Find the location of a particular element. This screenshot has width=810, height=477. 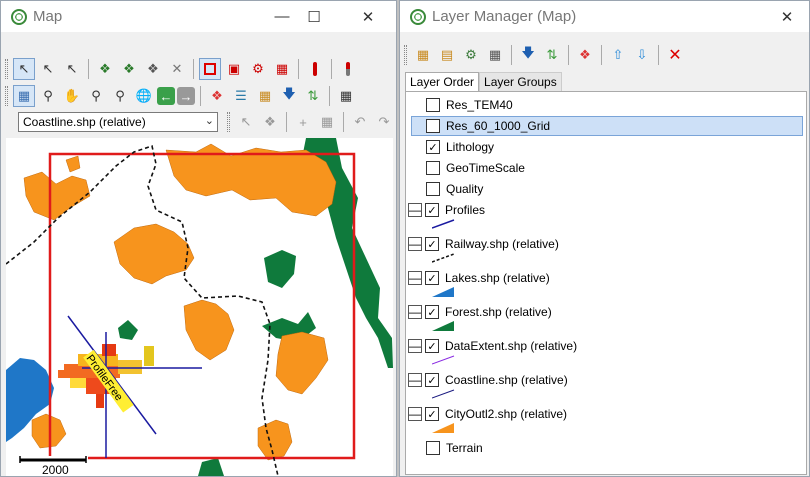

chevron-down-icon: ⌄ is located at coordinates (209, 120).